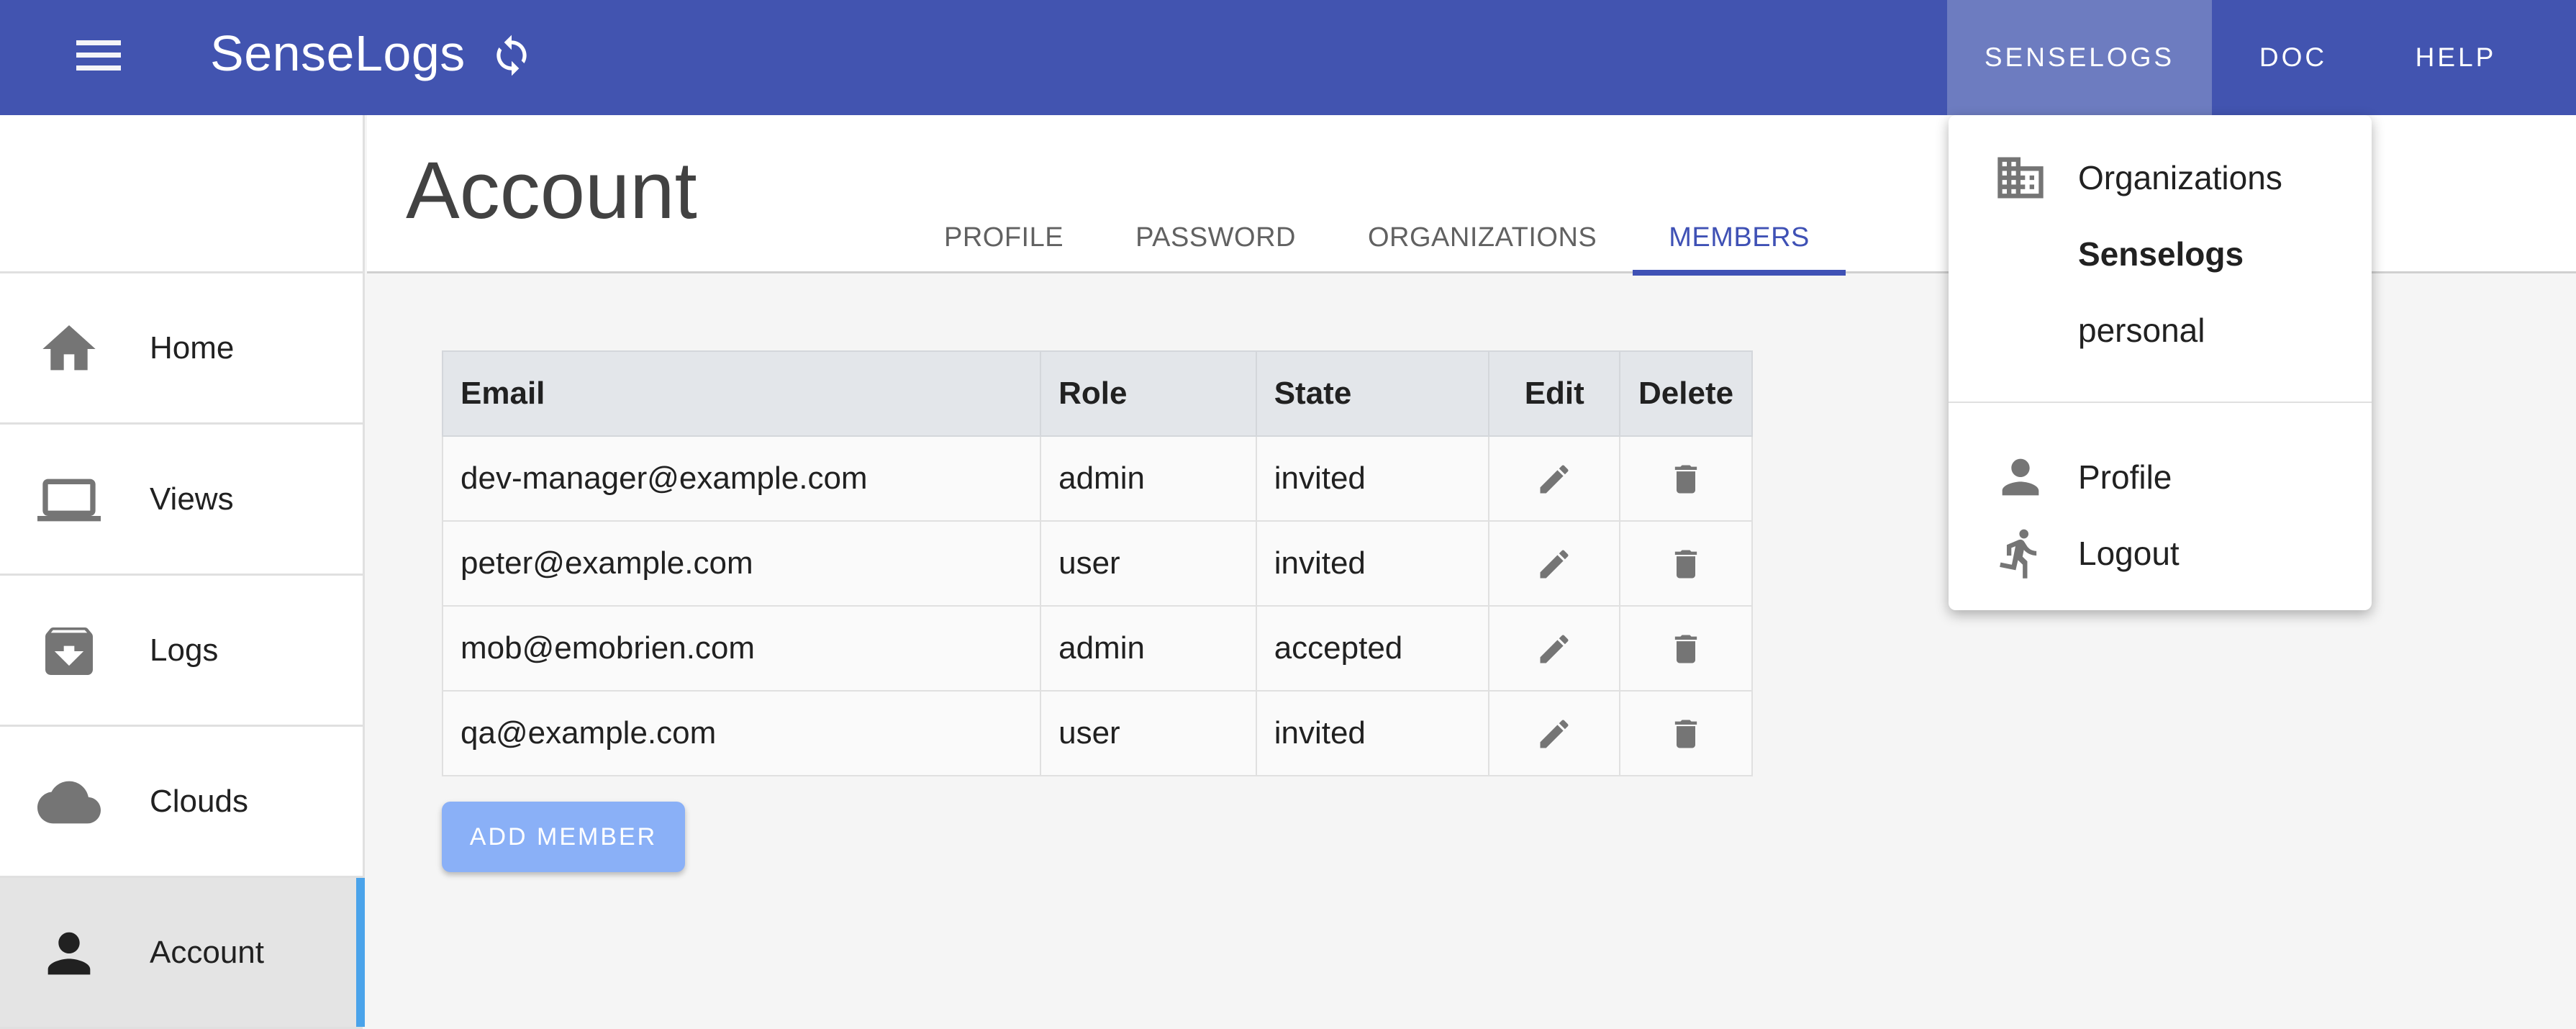 Image resolution: width=2576 pixels, height=1029 pixels. Describe the element at coordinates (741, 648) in the screenshot. I see `cell-email: mob@emobrien.com` at that location.